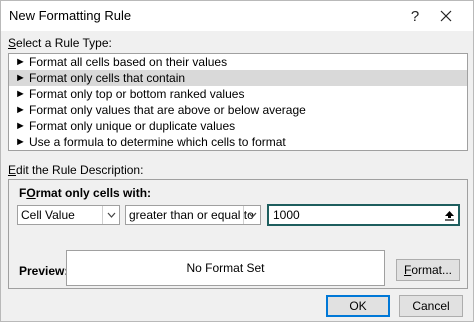  What do you see at coordinates (85, 193) in the screenshot?
I see `format-only-cells-label: FOrmat only cells with:` at bounding box center [85, 193].